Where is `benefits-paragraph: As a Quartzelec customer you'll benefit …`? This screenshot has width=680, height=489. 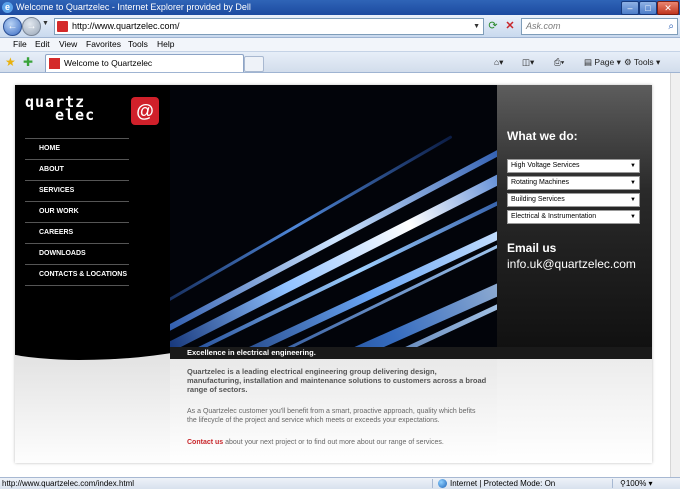 benefits-paragraph: As a Quartzelec customer you'll benefit … is located at coordinates (331, 416).